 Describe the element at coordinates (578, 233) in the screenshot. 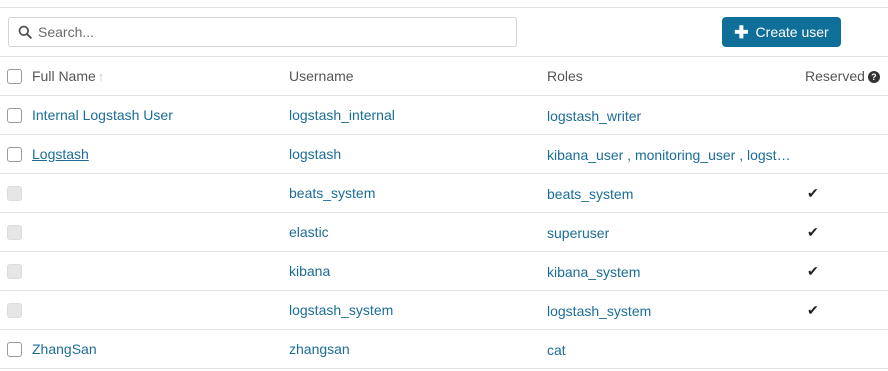

I see `roles-link: superuser` at that location.